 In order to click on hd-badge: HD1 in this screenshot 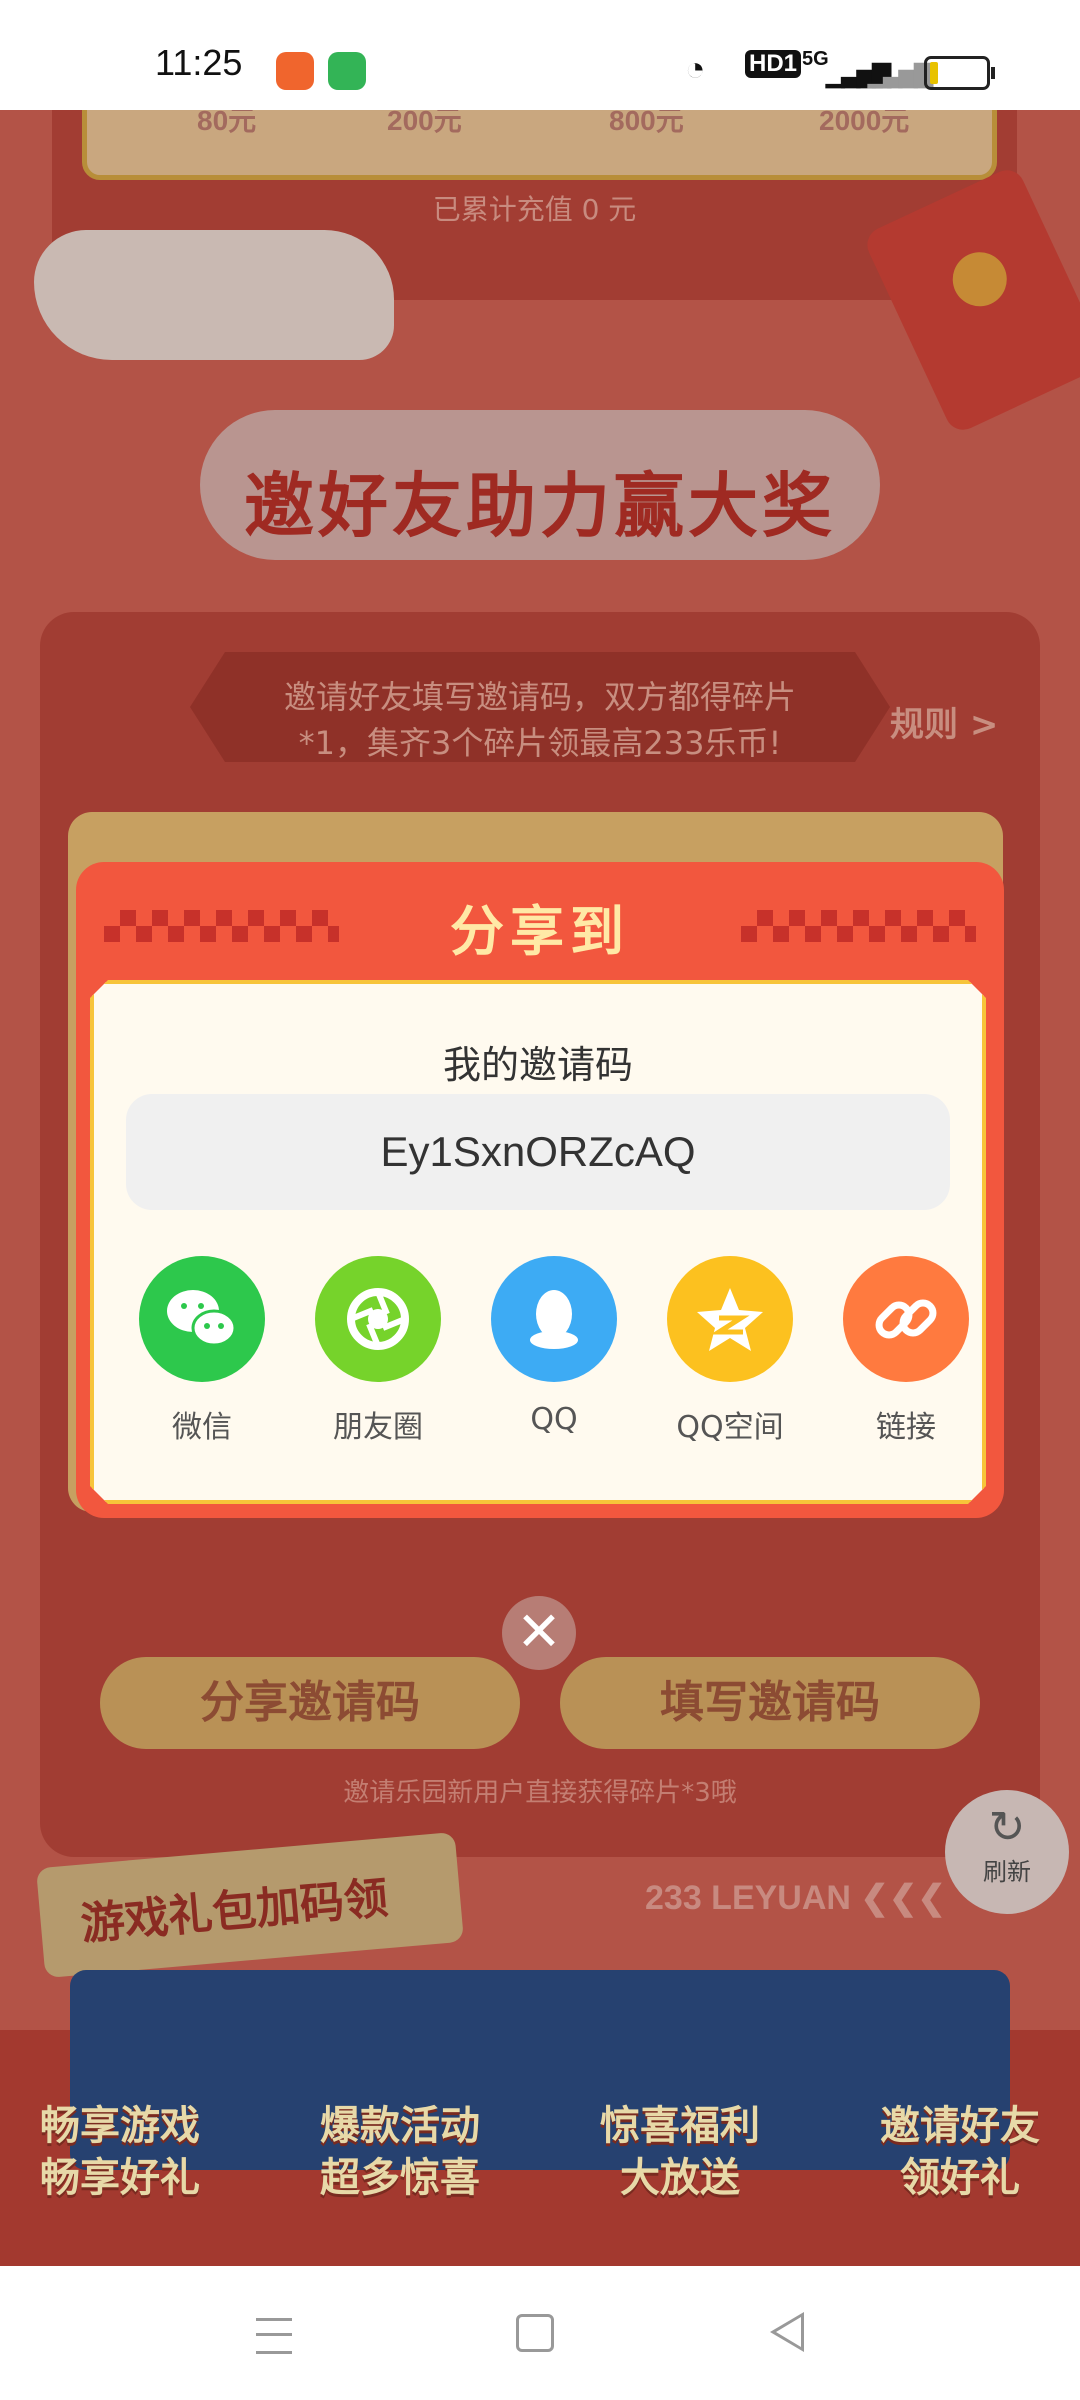, I will do `click(773, 64)`.